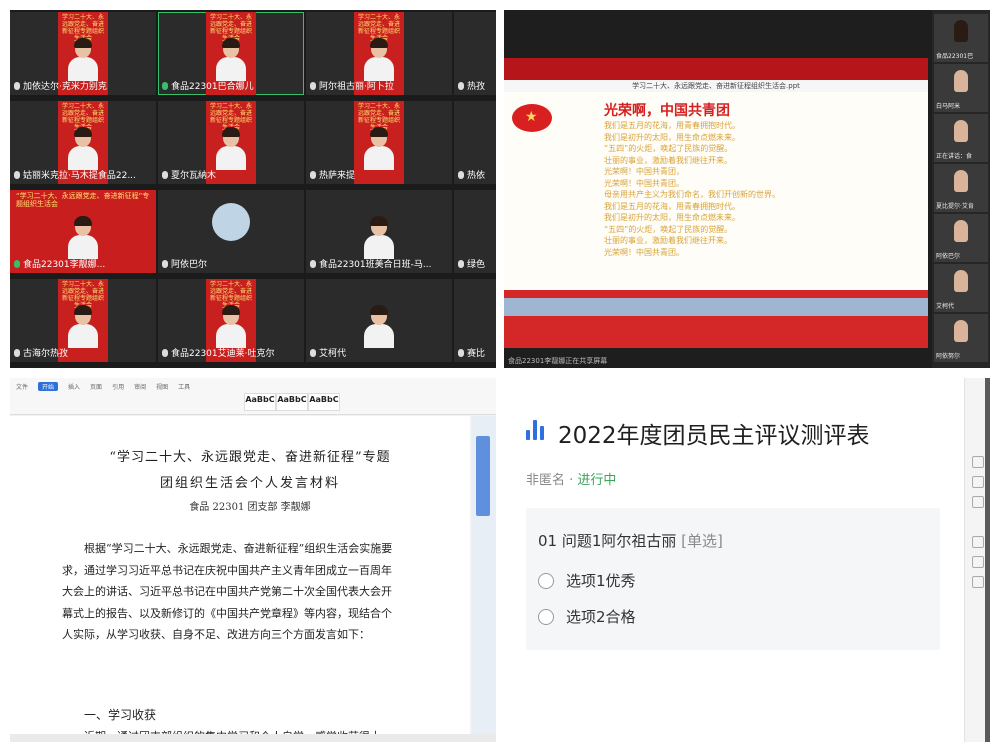 This screenshot has width=1000, height=750. Describe the element at coordinates (352, 85) in the screenshot. I see `participant-name: 阿尔祖古丽·阿卜拉` at that location.